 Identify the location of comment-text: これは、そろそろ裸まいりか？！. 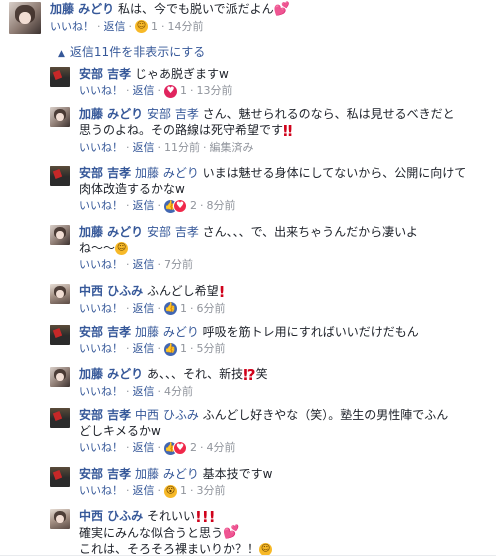
(169, 549).